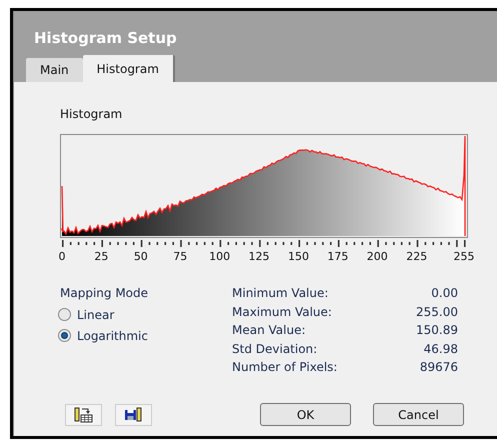  Describe the element at coordinates (105, 38) in the screenshot. I see `window-title: Histogram Setup` at that location.